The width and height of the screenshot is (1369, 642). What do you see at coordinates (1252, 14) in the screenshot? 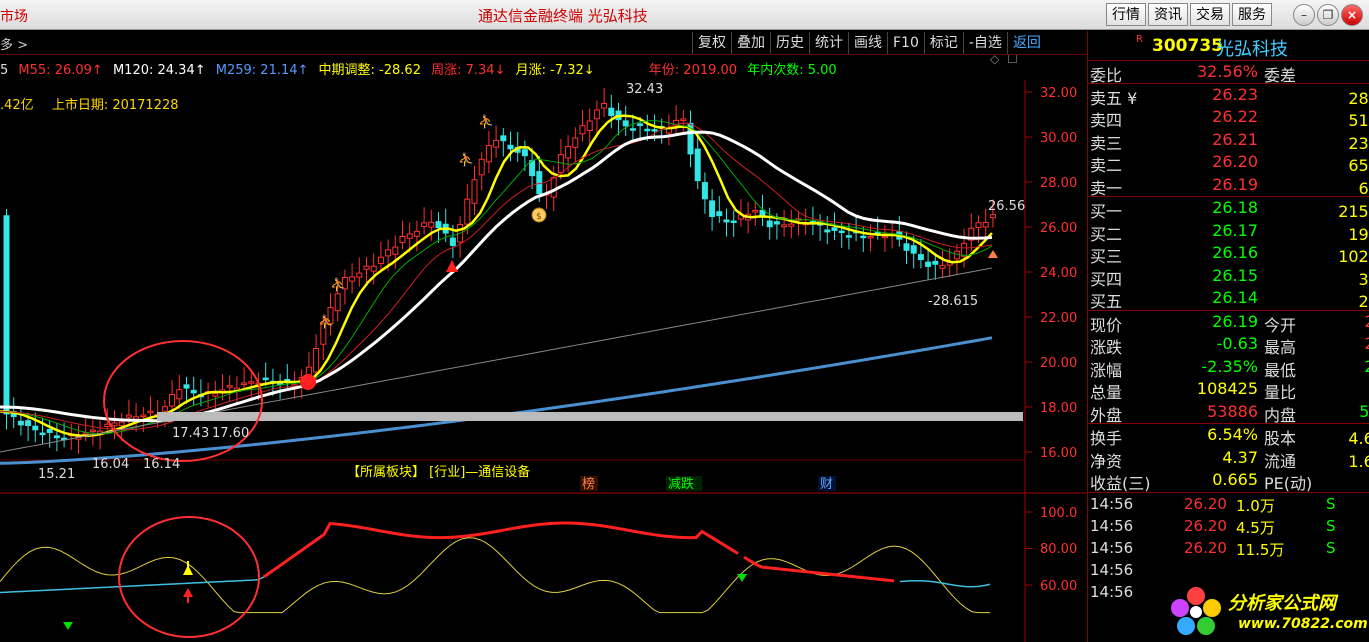
I see `nav-service-button: 服务` at bounding box center [1252, 14].